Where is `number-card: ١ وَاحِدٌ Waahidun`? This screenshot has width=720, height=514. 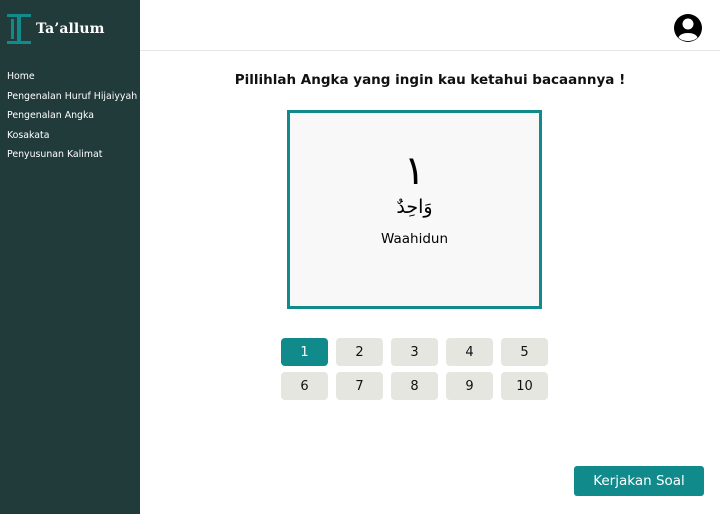
number-card: ١ وَاحِدٌ Waahidun is located at coordinates (414, 209).